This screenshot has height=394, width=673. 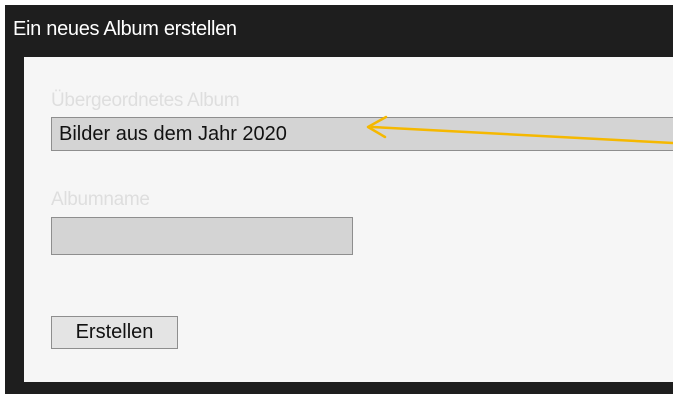 I want to click on create-button: Erstellen, so click(x=114, y=332).